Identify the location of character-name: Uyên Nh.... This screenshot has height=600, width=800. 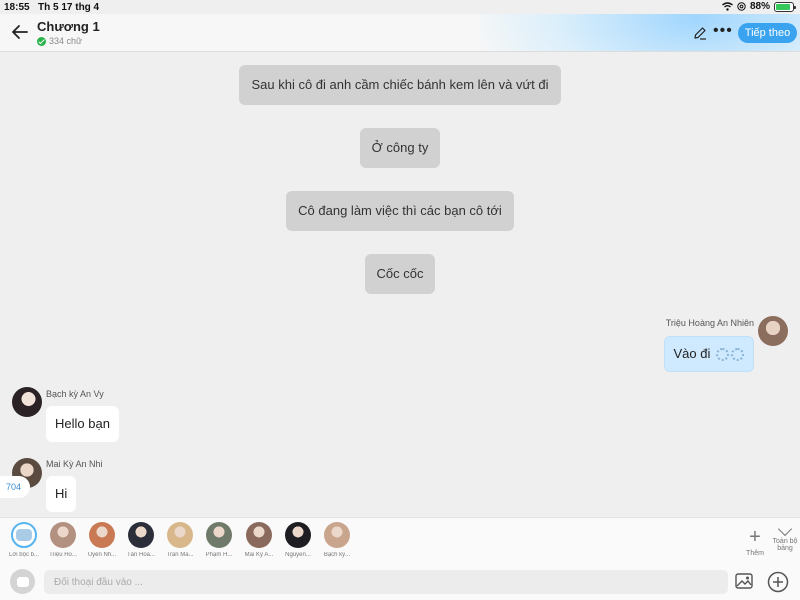
(102, 555).